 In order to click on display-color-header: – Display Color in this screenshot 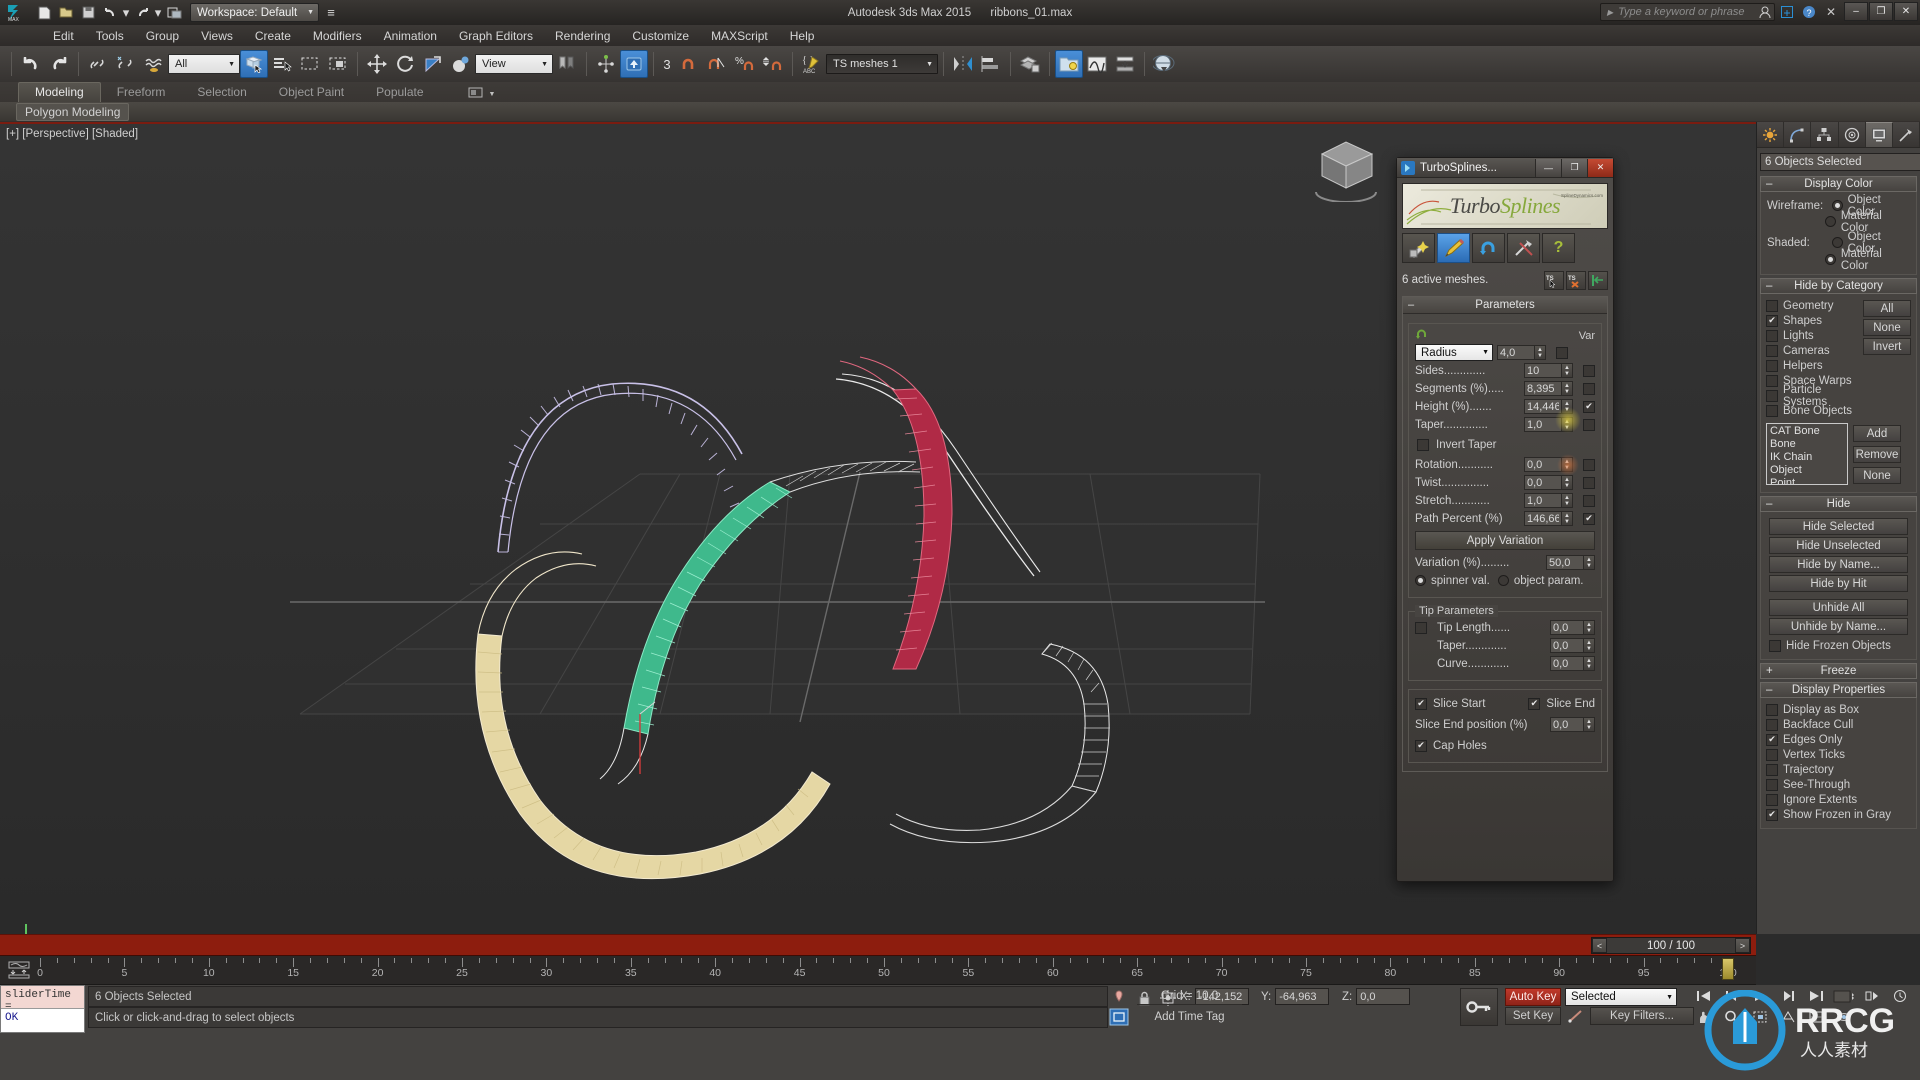, I will do `click(1838, 184)`.